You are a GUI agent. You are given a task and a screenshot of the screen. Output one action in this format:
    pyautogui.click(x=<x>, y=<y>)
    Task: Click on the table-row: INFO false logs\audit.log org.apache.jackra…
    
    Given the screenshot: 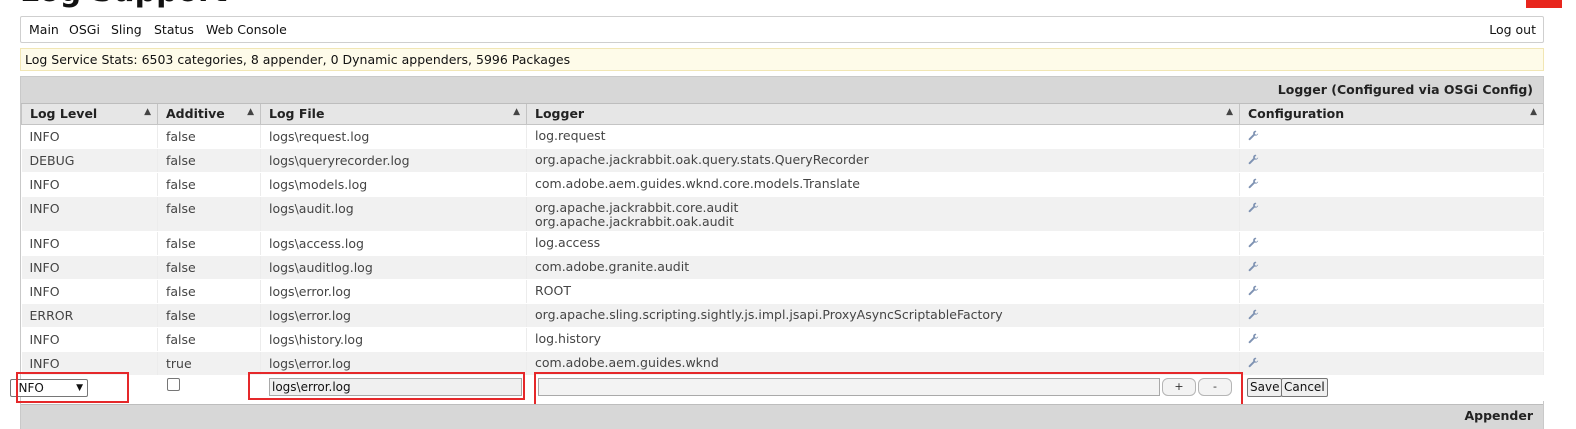 What is the action you would take?
    pyautogui.click(x=782, y=214)
    